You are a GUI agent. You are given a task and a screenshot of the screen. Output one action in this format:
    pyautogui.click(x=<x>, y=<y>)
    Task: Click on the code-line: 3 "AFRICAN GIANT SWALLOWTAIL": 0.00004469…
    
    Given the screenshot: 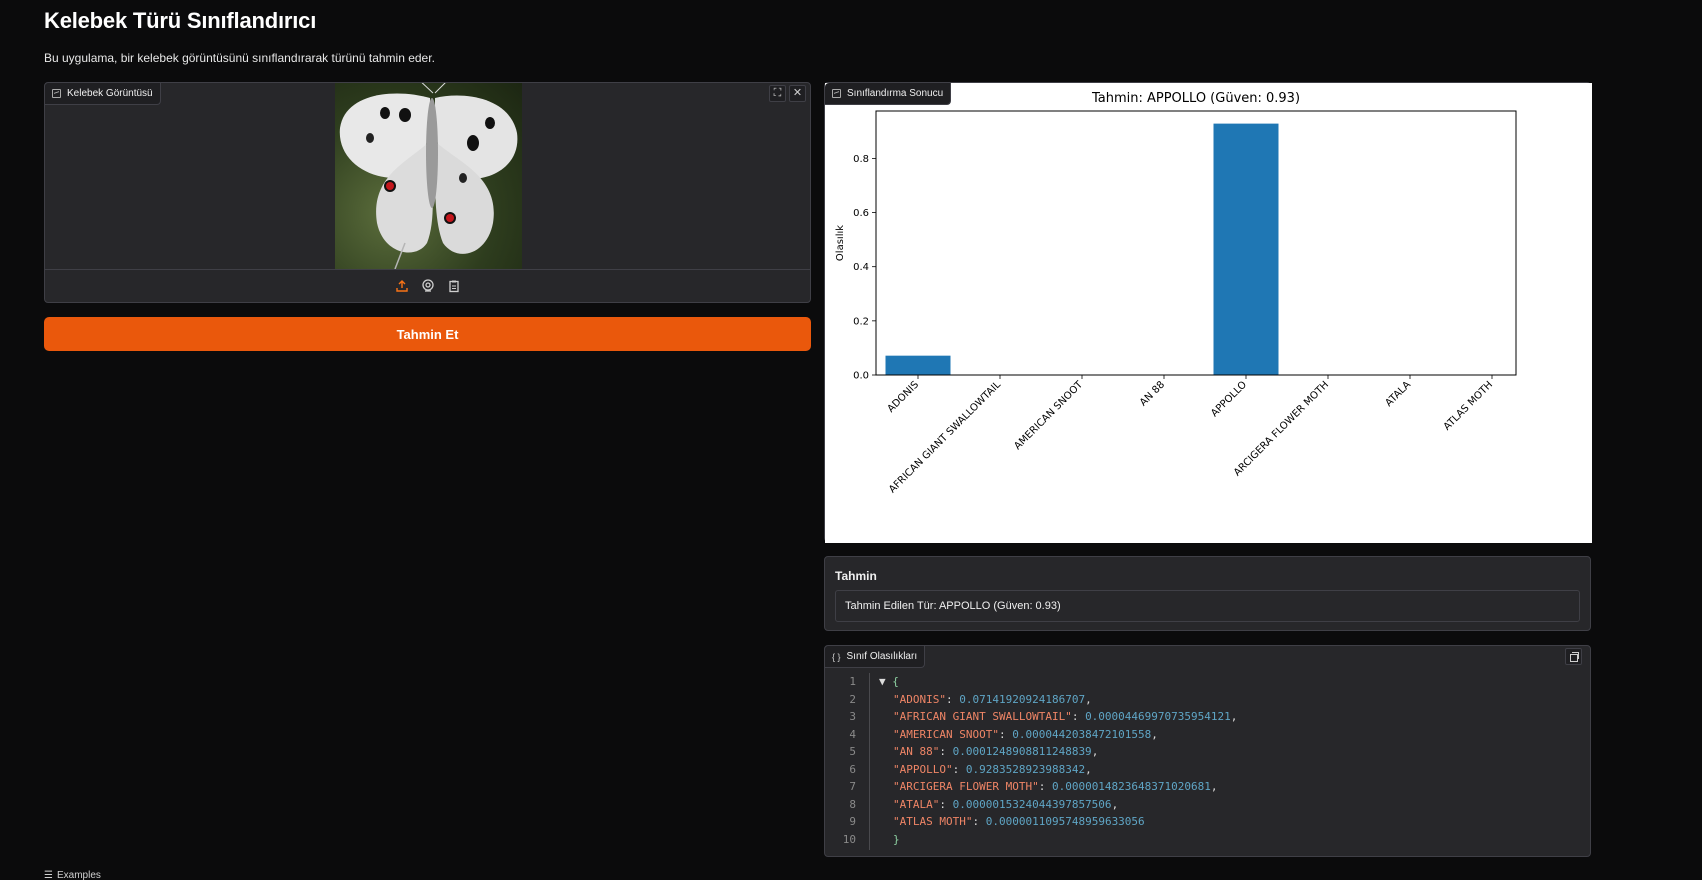 What is the action you would take?
    pyautogui.click(x=1207, y=717)
    